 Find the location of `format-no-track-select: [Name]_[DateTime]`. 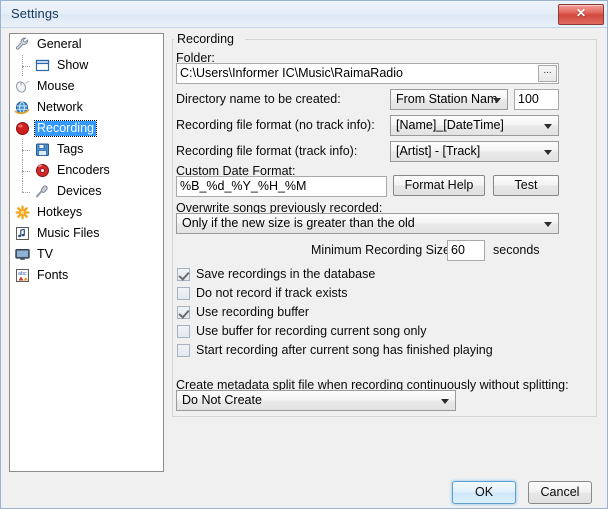

format-no-track-select: [Name]_[DateTime] is located at coordinates (474, 125).